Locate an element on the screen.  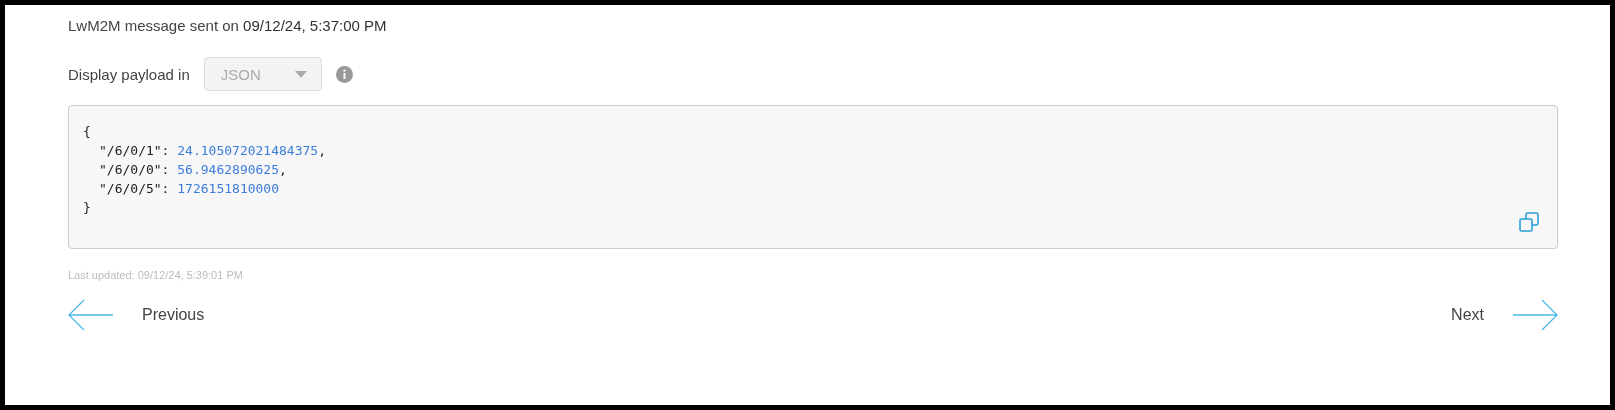
code-line: } is located at coordinates (87, 208).